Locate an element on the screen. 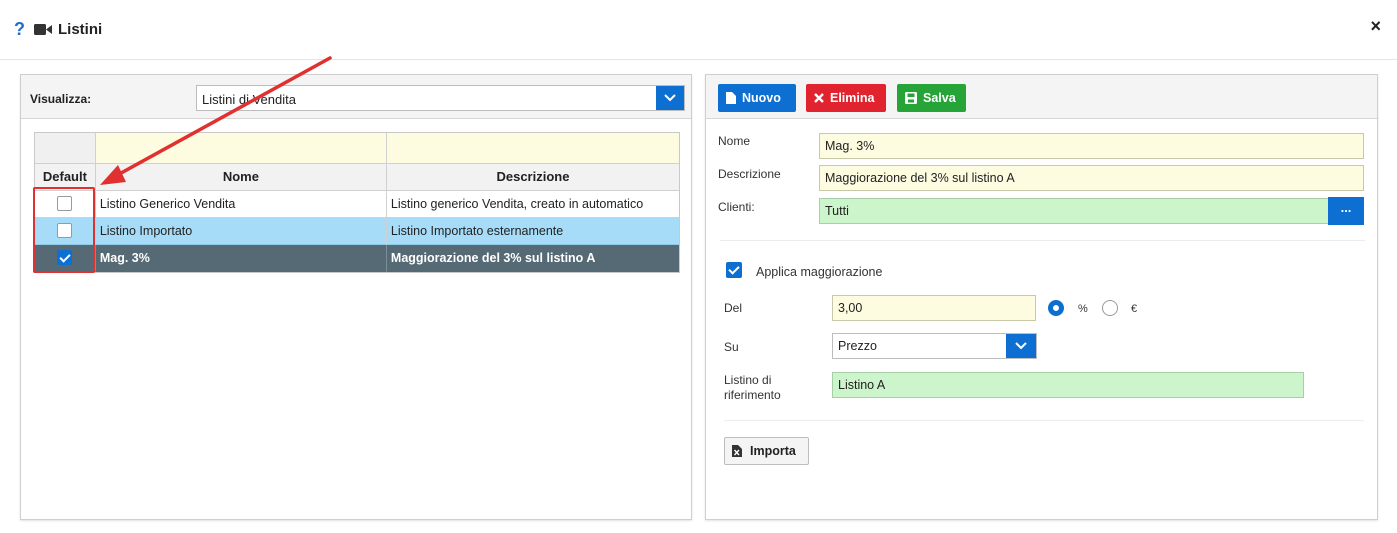  applica-maggiorazione-label: Applica maggiorazione is located at coordinates (819, 272).